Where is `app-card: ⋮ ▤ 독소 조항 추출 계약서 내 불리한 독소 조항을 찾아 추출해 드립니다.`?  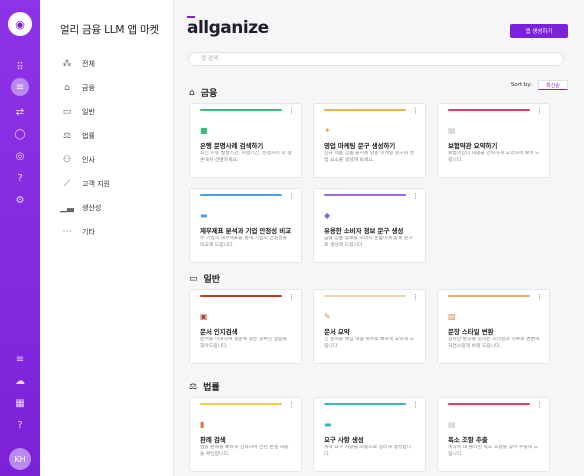 app-card: ⋮ ▤ 독소 조항 추출 계약서 내 불리한 독소 조항을 찾아 추출해 드립니다. is located at coordinates (493, 434).